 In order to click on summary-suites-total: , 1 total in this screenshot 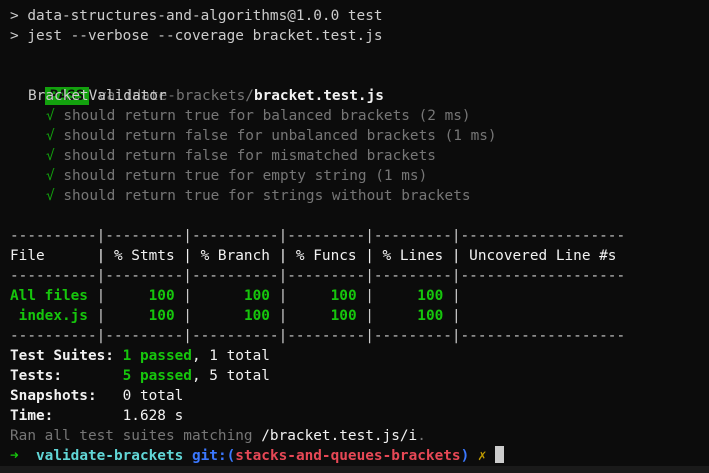, I will do `click(230, 356)`.